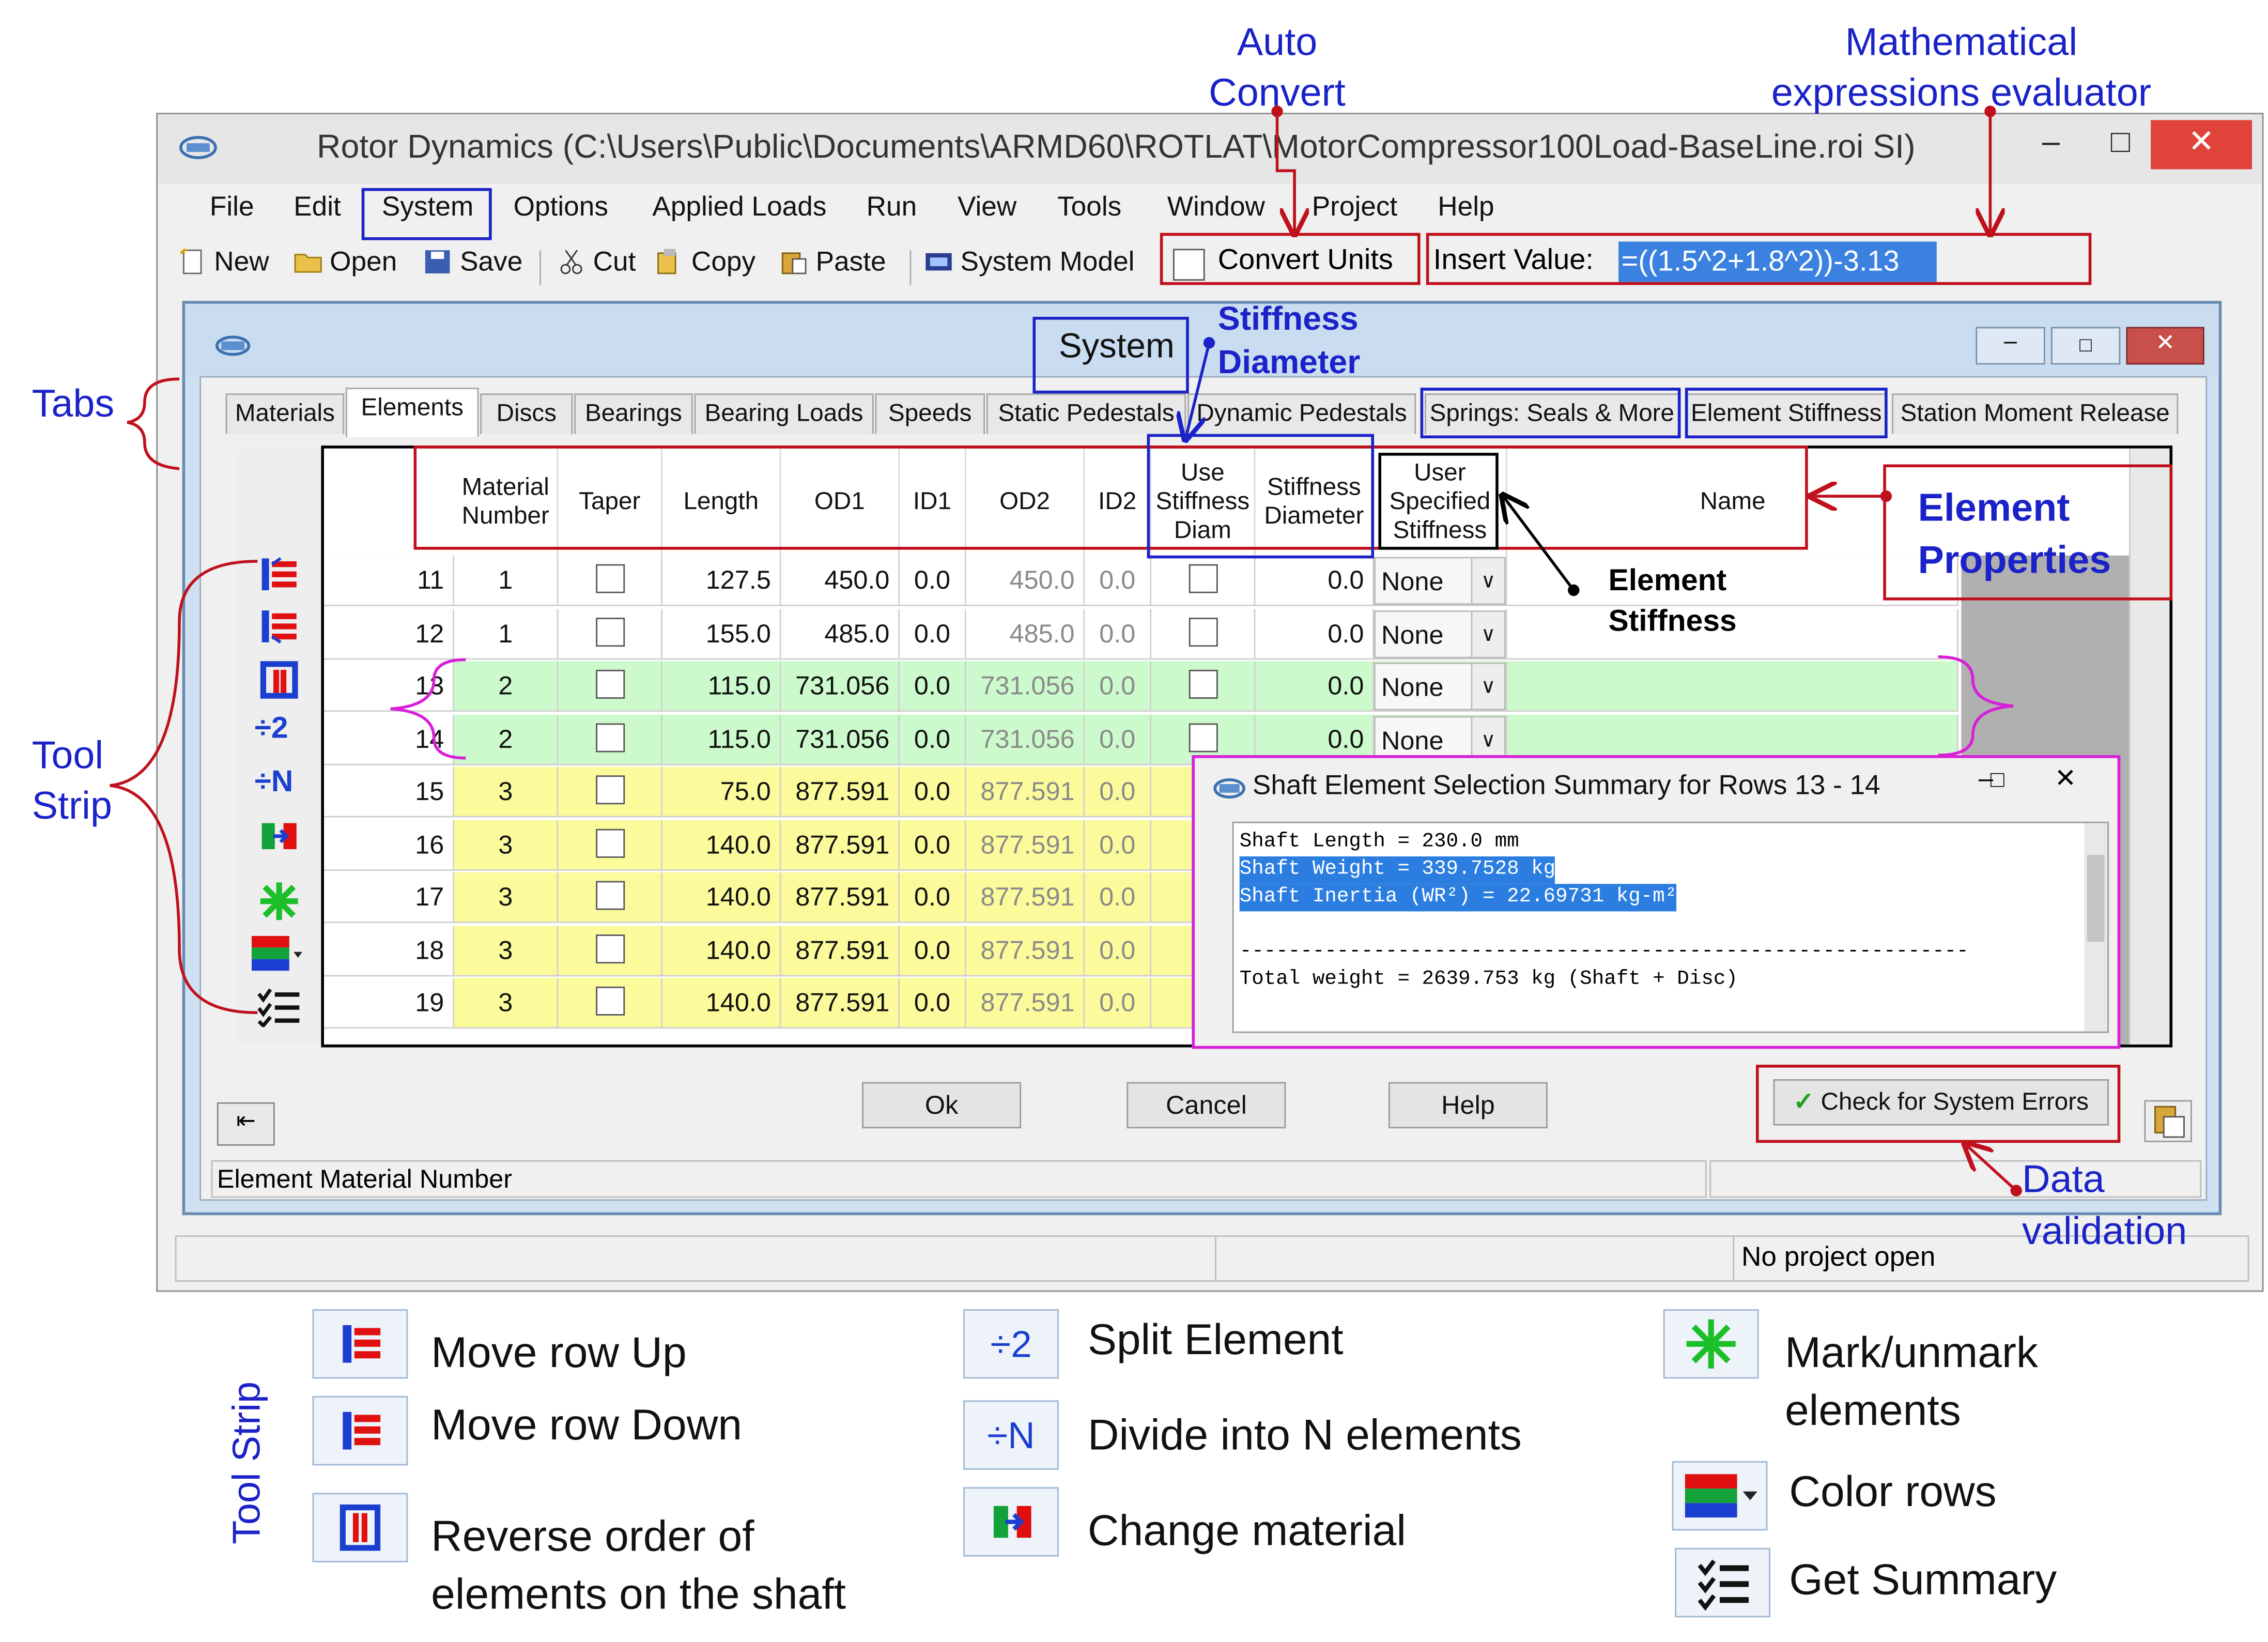 The height and width of the screenshot is (1642, 2268). Describe the element at coordinates (1011, 1344) in the screenshot. I see `legend-split-icon: ÷2` at that location.